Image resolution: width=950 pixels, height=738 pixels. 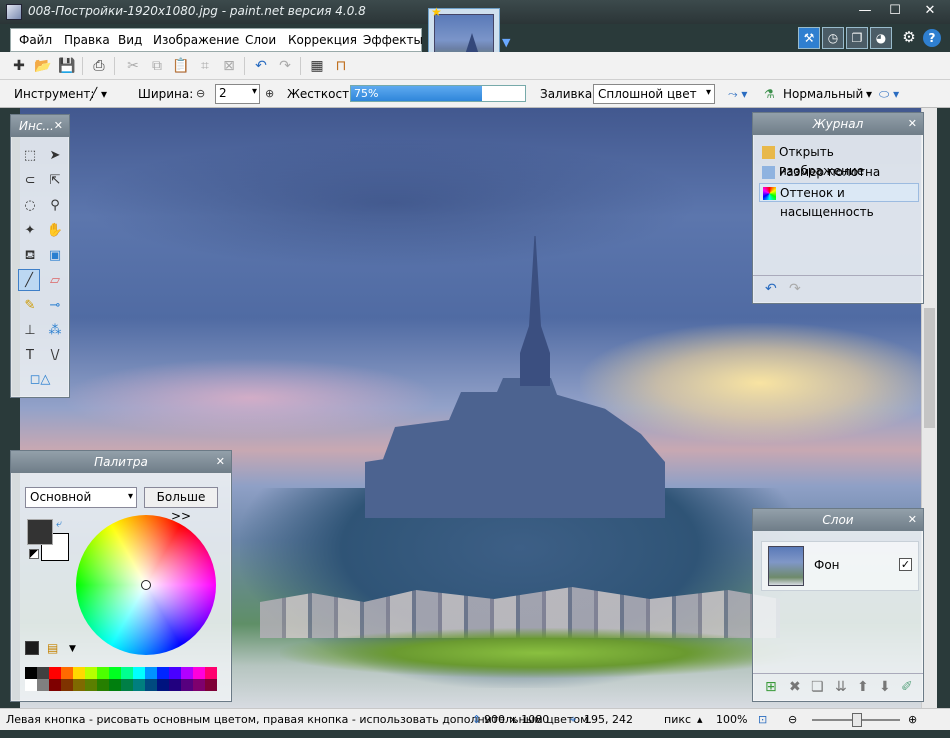 What do you see at coordinates (30, 206) in the screenshot?
I see `ellipse-select-icon: ◌` at bounding box center [30, 206].